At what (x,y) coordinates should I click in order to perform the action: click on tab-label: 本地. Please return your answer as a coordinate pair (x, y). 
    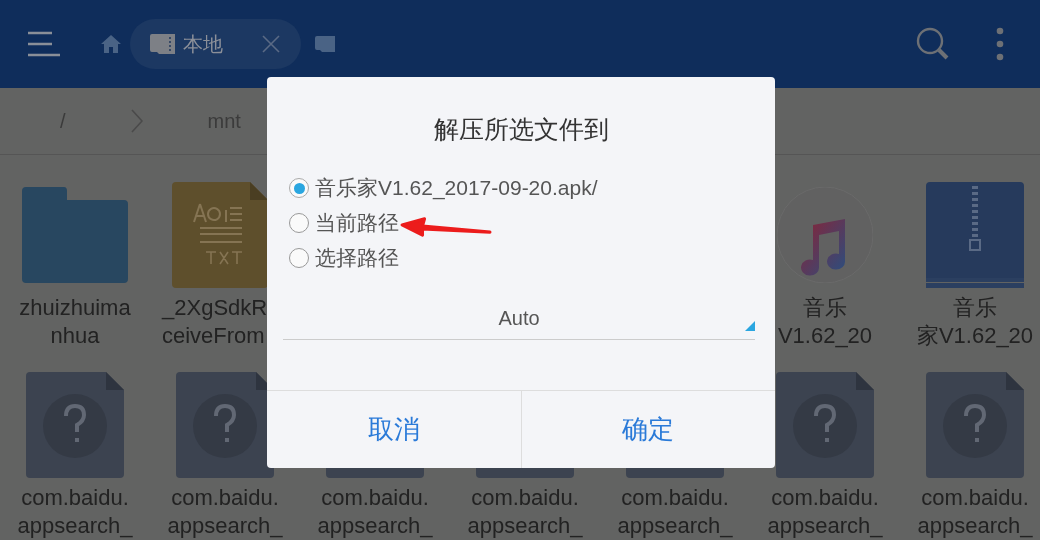
    Looking at the image, I should click on (203, 44).